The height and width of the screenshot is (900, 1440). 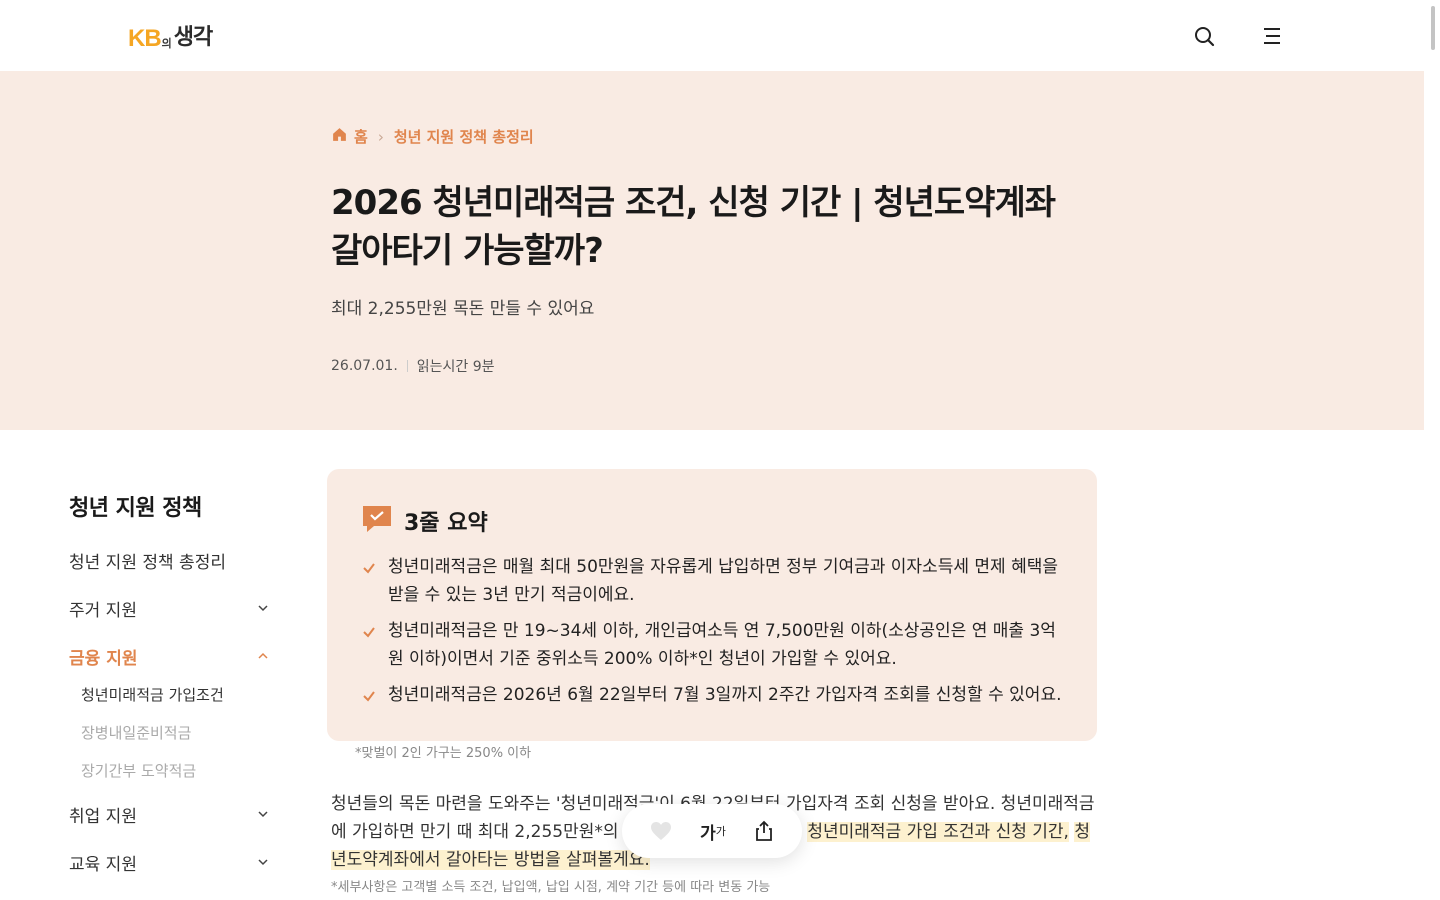 What do you see at coordinates (361, 136) in the screenshot?
I see `breadcrumb-home: 홈` at bounding box center [361, 136].